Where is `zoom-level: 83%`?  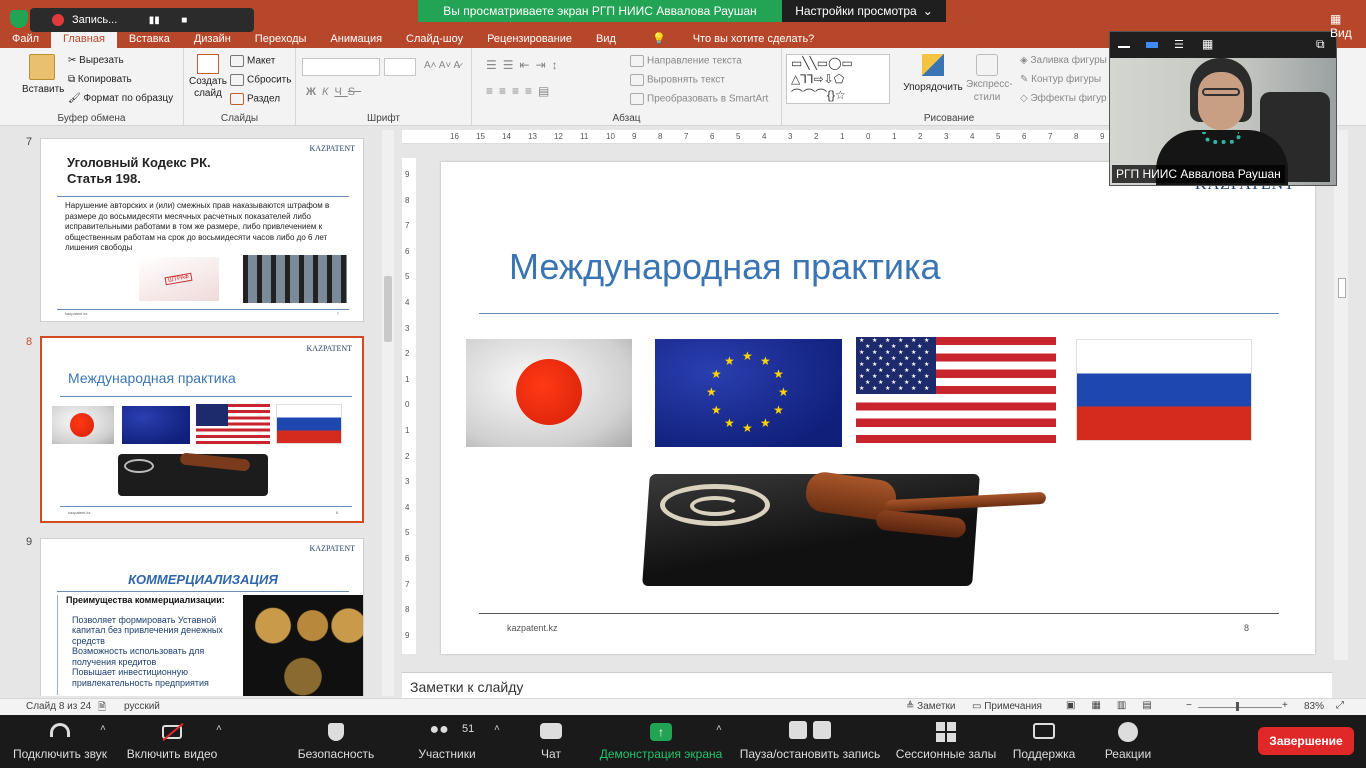 zoom-level: 83% is located at coordinates (1314, 706).